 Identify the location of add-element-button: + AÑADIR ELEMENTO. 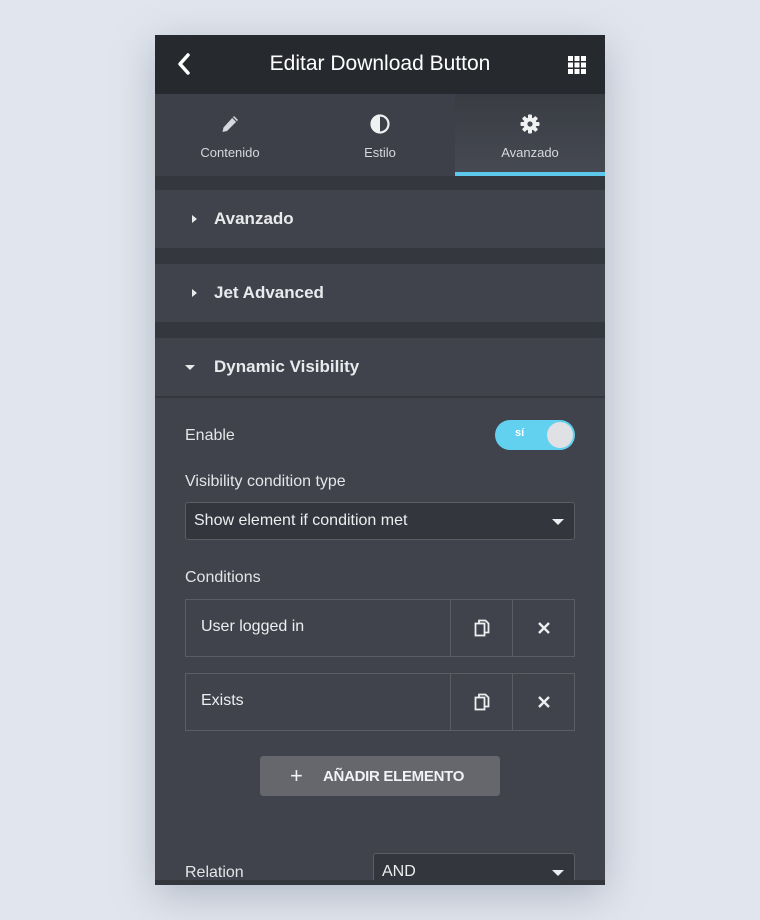
(380, 776).